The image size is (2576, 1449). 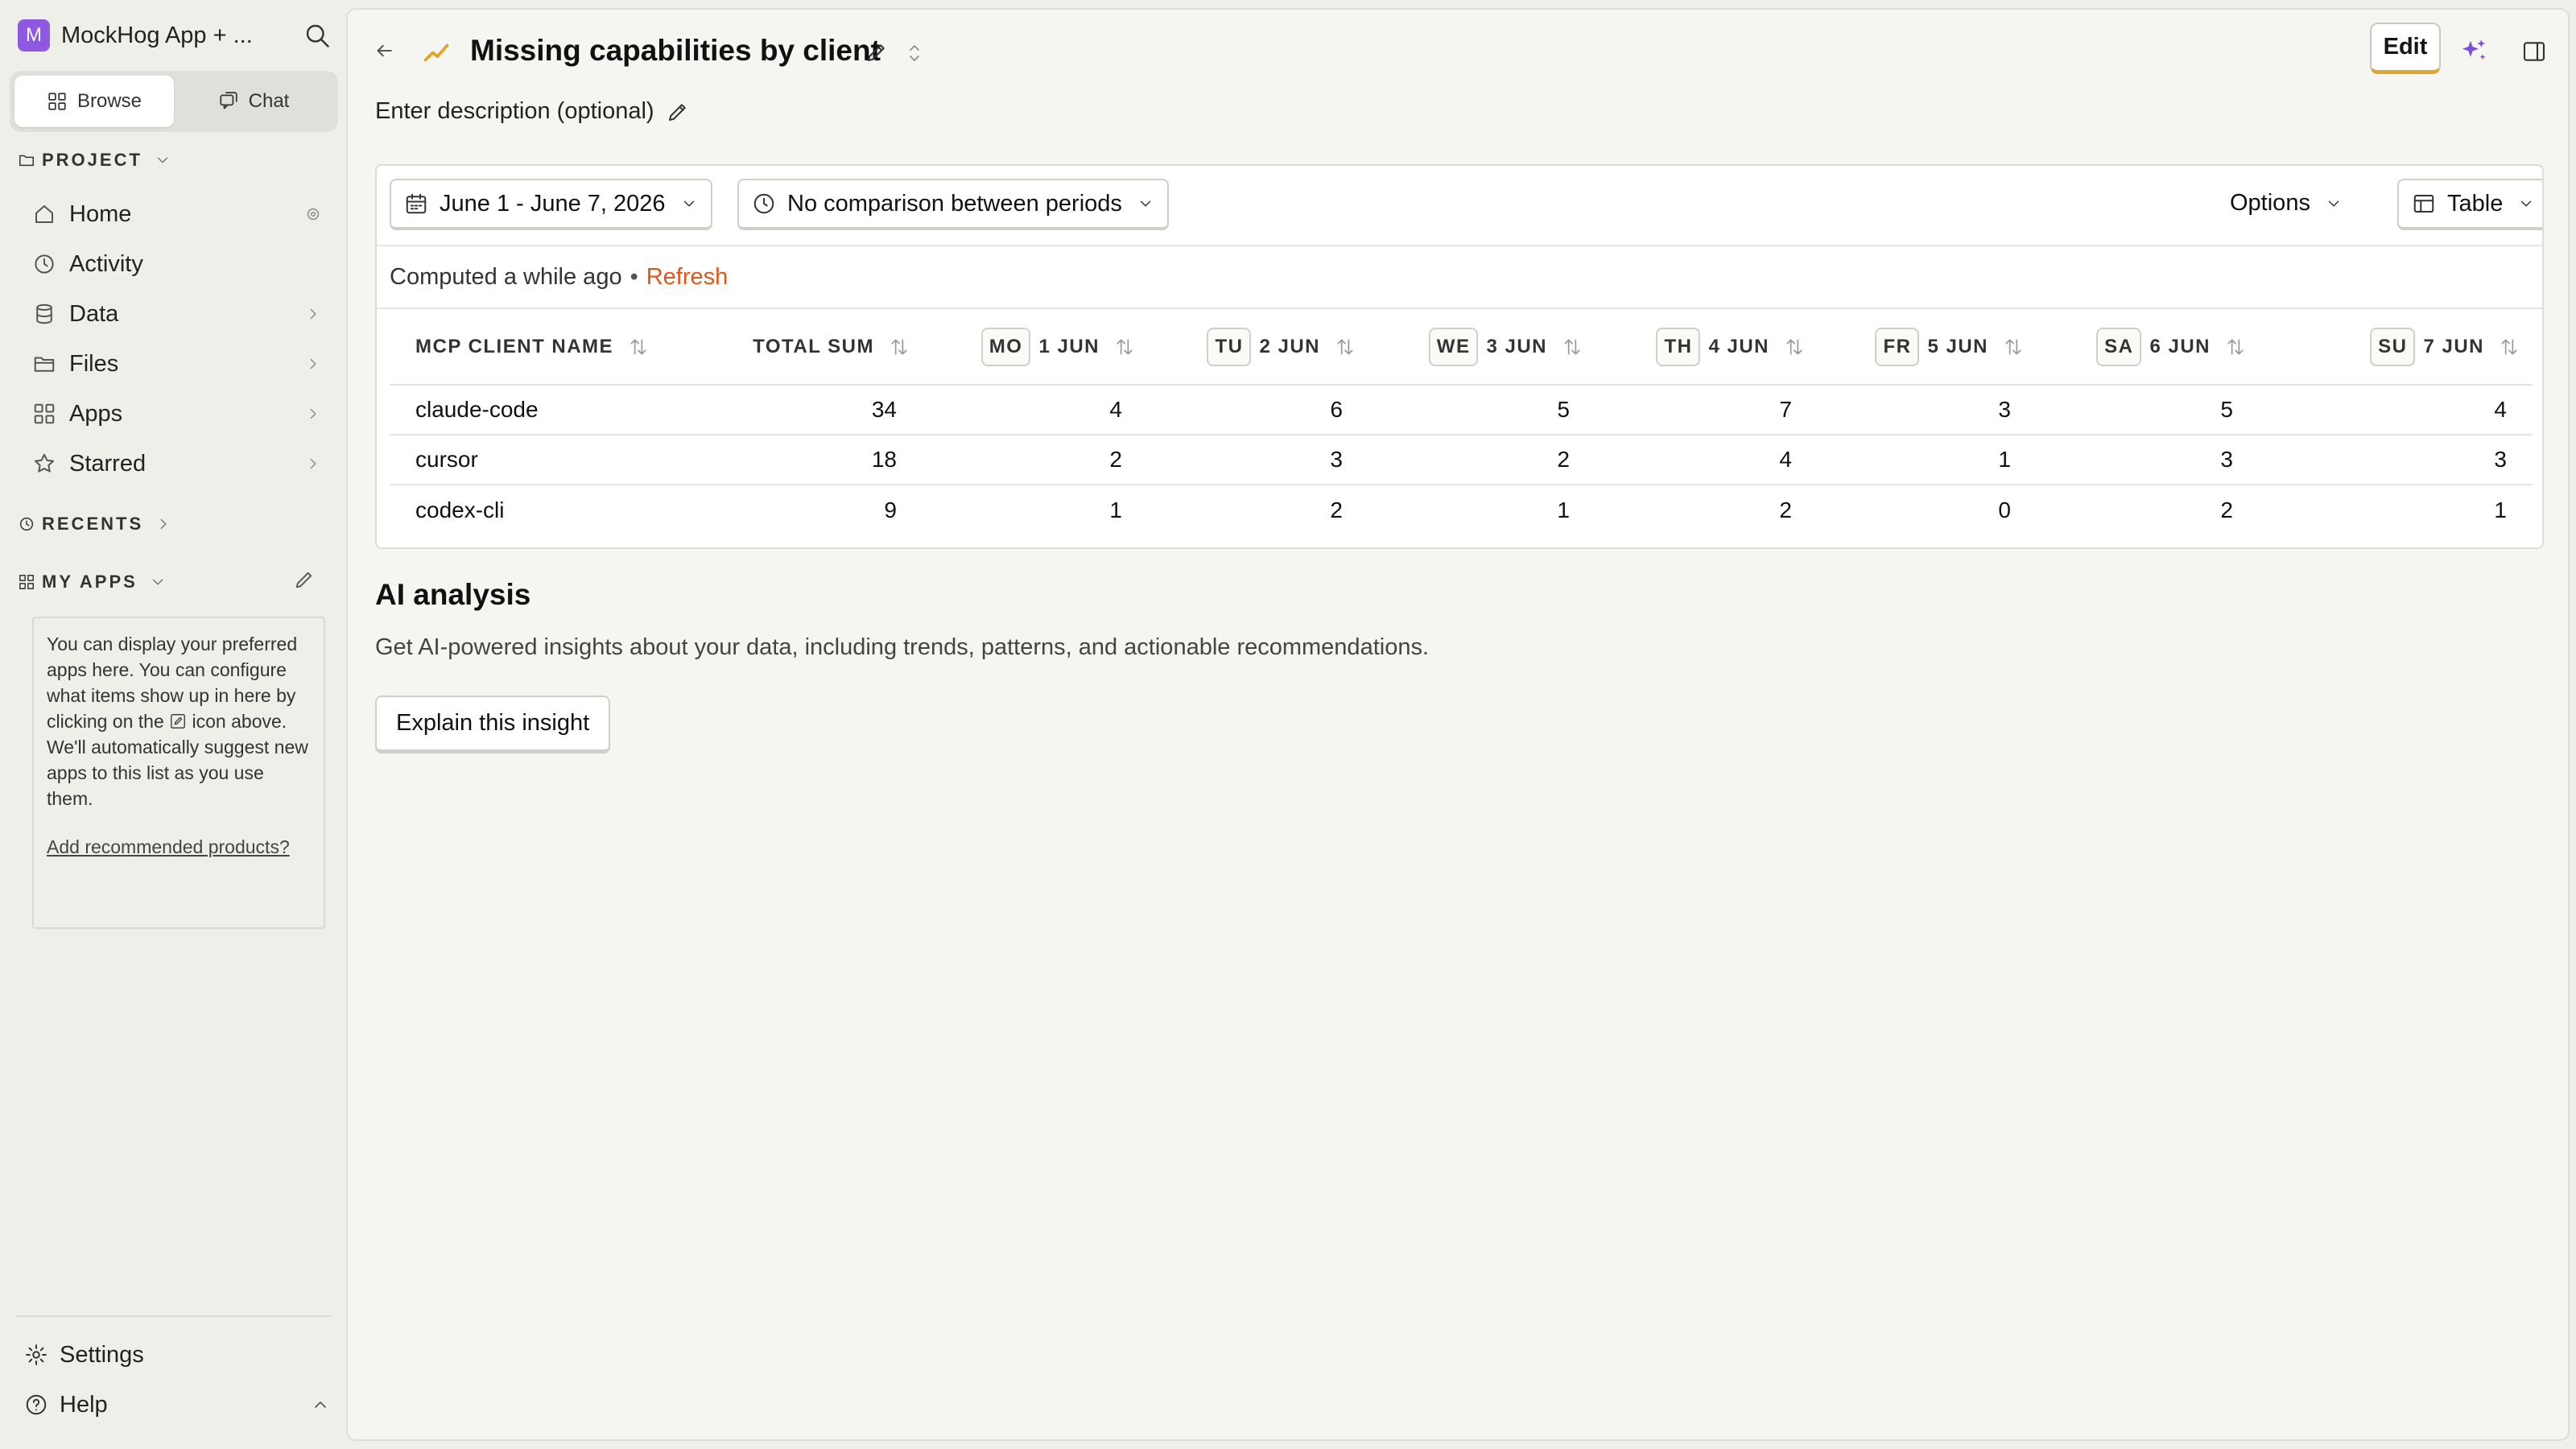 What do you see at coordinates (109, 101) in the screenshot?
I see `tab-browse-label: Browse` at bounding box center [109, 101].